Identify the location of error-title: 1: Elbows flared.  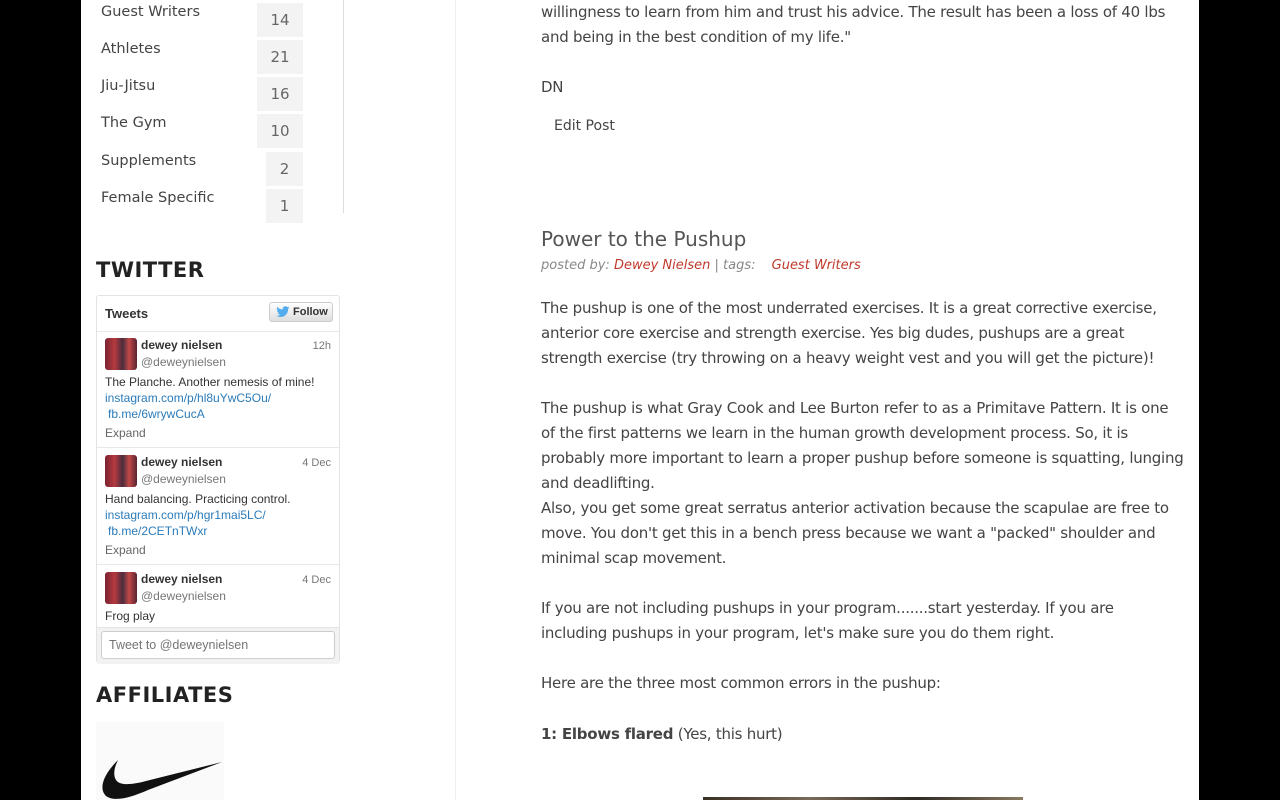
(607, 734).